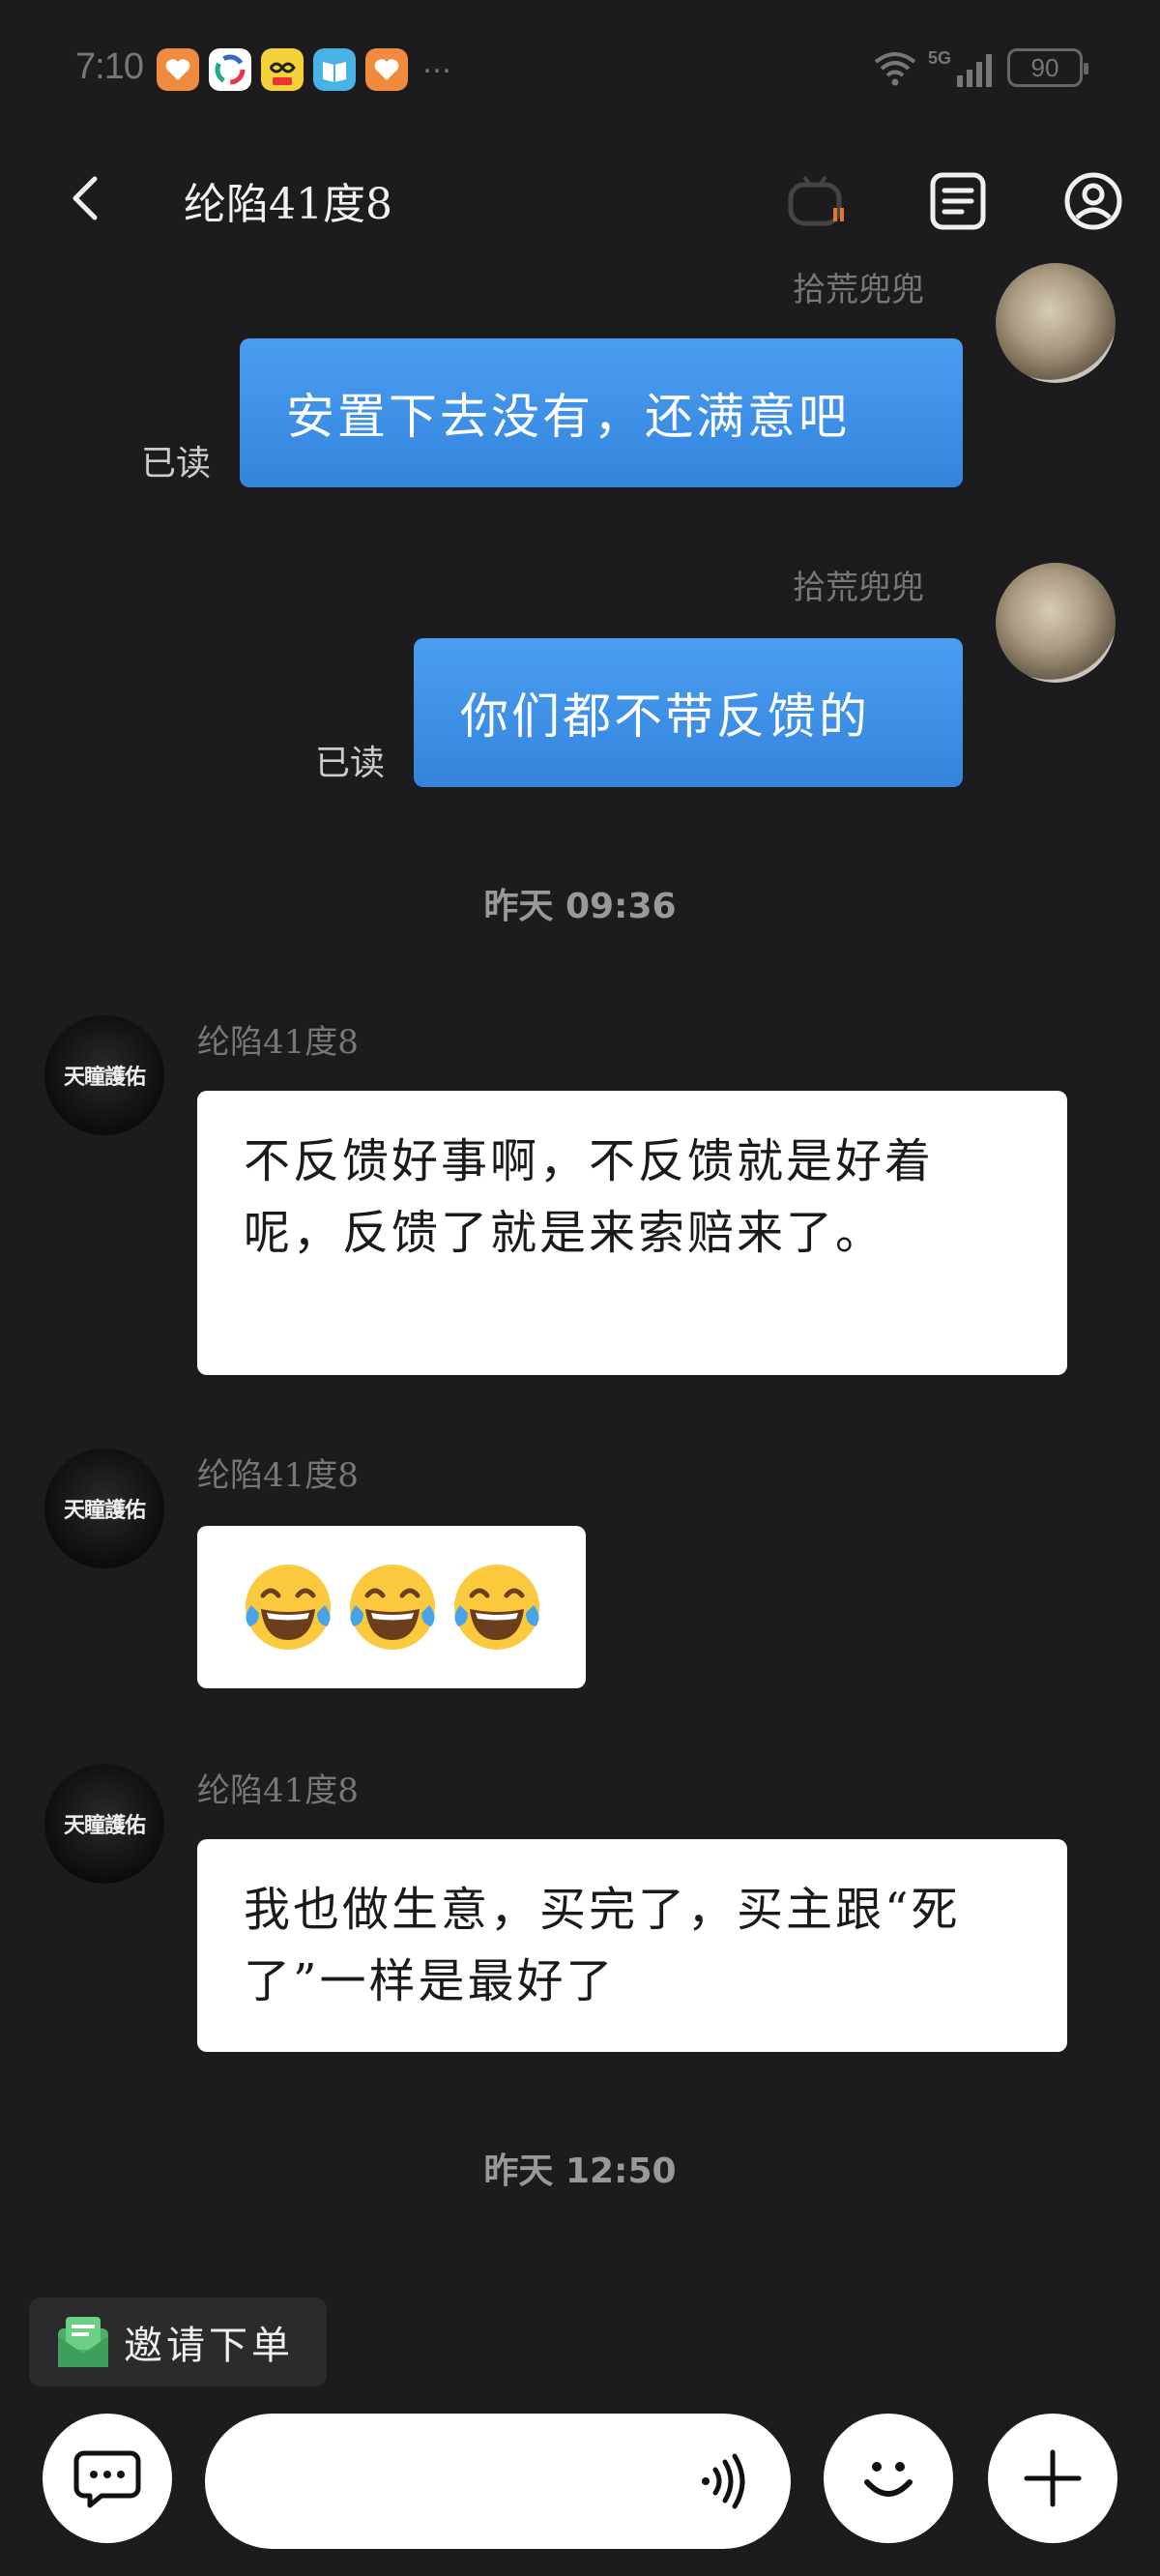  Describe the element at coordinates (1093, 201) in the screenshot. I see `profile-icon` at that location.